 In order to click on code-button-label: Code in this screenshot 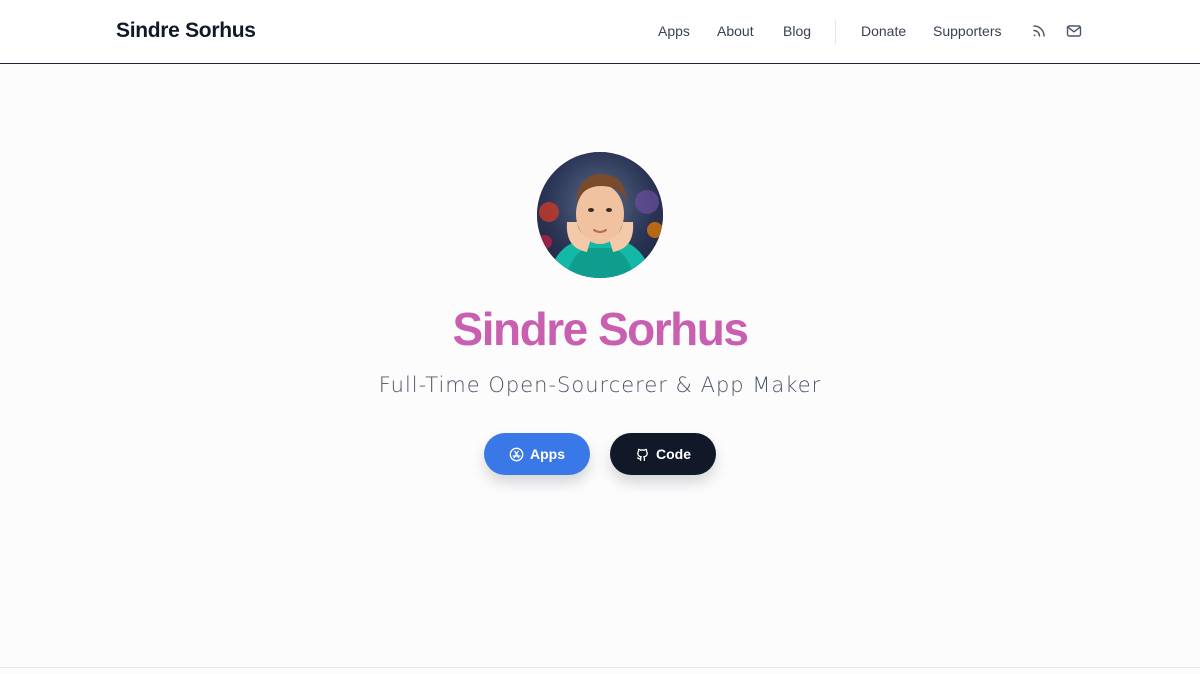, I will do `click(673, 454)`.